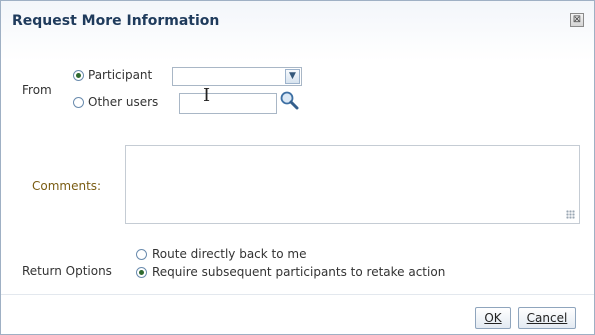 The height and width of the screenshot is (335, 595). I want to click on close-icon: ⊠, so click(577, 20).